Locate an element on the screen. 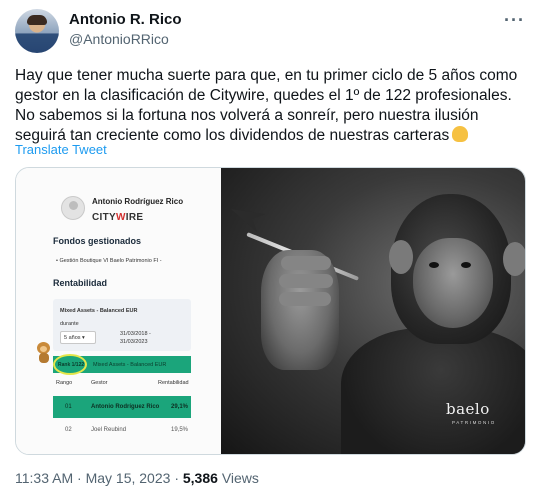  flexed-biceps-icon is located at coordinates (460, 134).